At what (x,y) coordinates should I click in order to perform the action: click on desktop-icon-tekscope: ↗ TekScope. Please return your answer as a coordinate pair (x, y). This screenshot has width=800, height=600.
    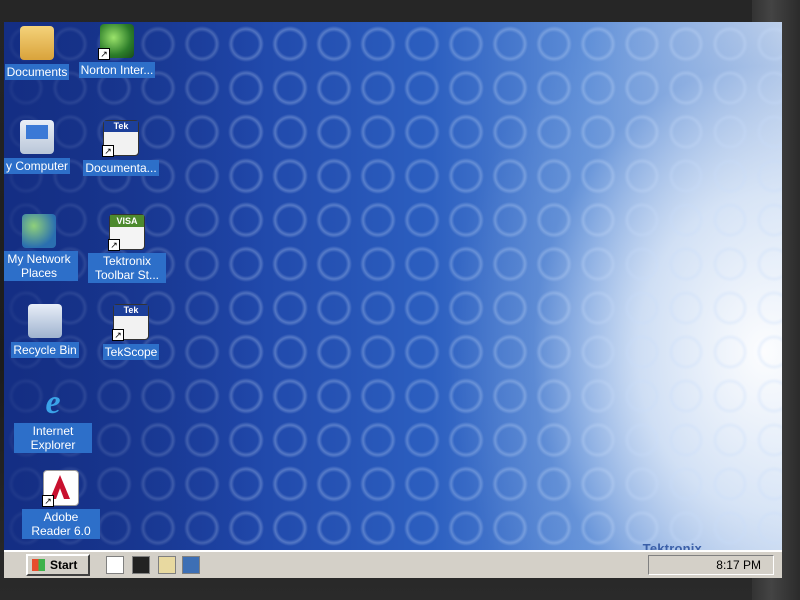
    Looking at the image, I should click on (131, 332).